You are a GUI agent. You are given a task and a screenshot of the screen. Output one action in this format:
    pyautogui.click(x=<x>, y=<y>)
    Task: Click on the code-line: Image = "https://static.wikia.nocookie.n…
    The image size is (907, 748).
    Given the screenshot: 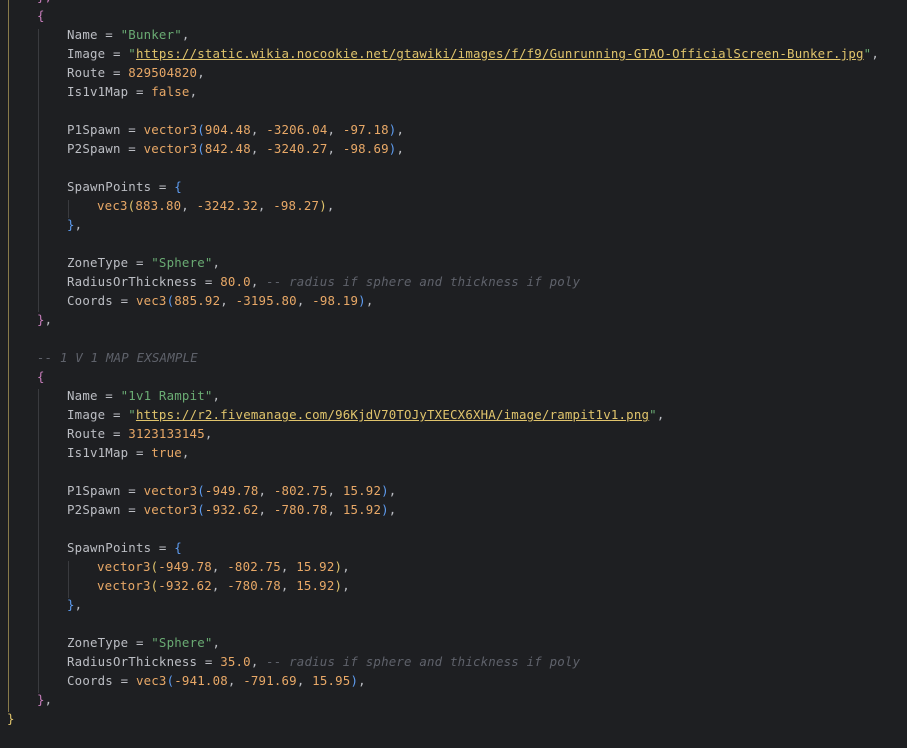 What is the action you would take?
    pyautogui.click(x=473, y=53)
    